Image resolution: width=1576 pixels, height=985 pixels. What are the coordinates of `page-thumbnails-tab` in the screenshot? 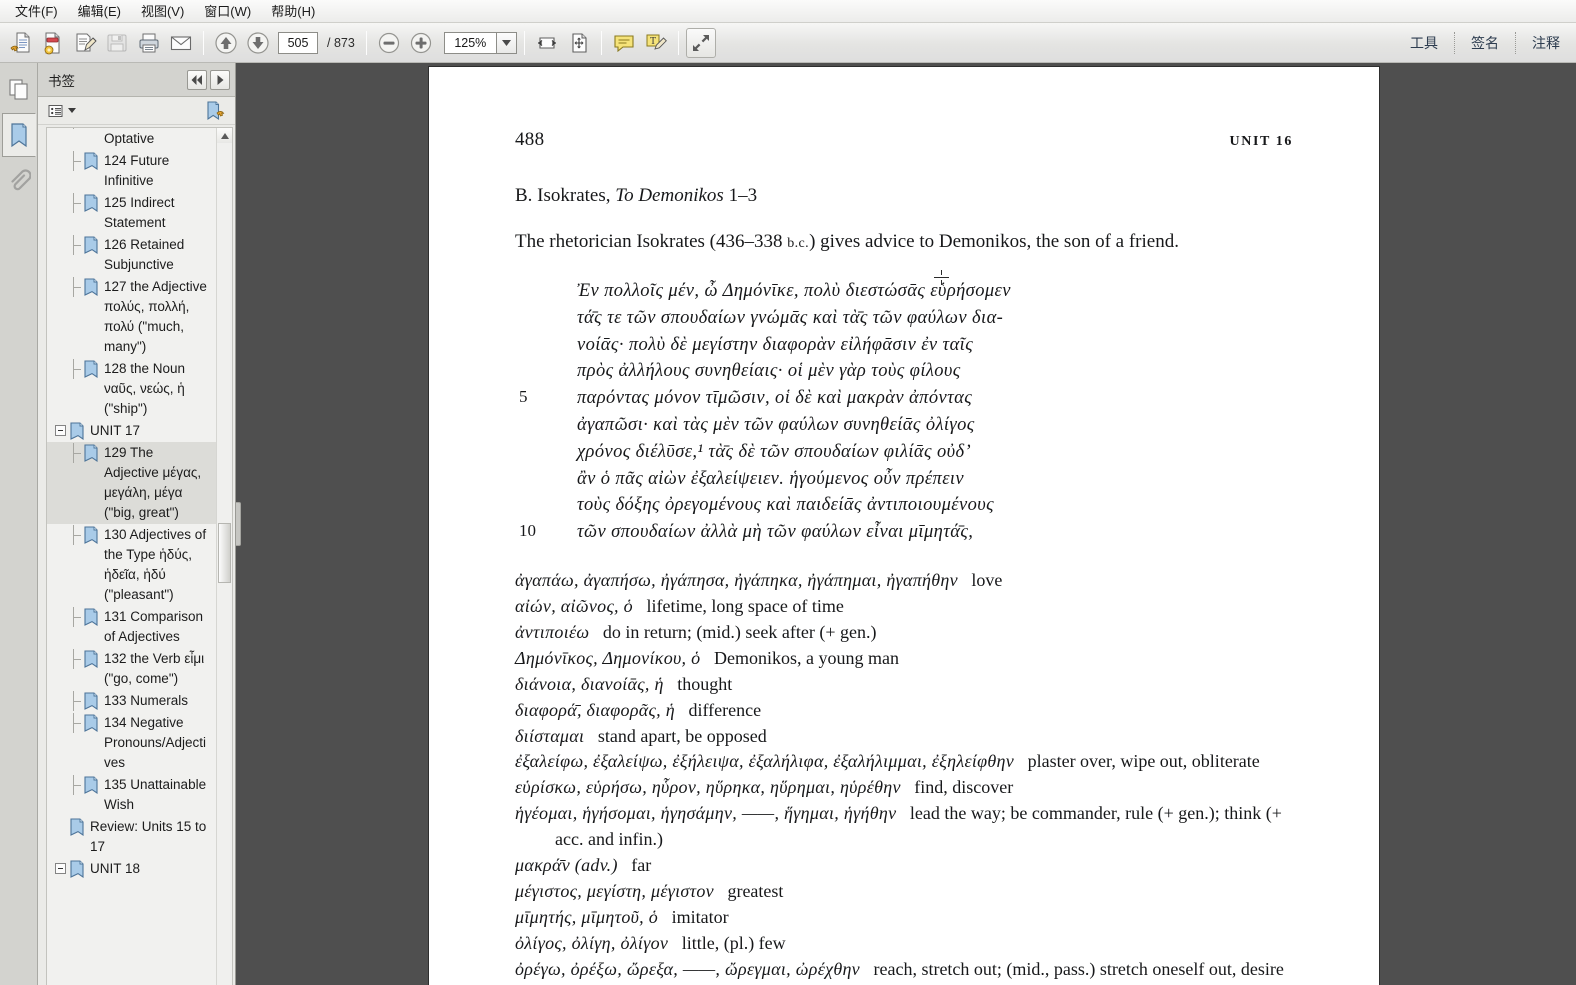 It's located at (19, 89).